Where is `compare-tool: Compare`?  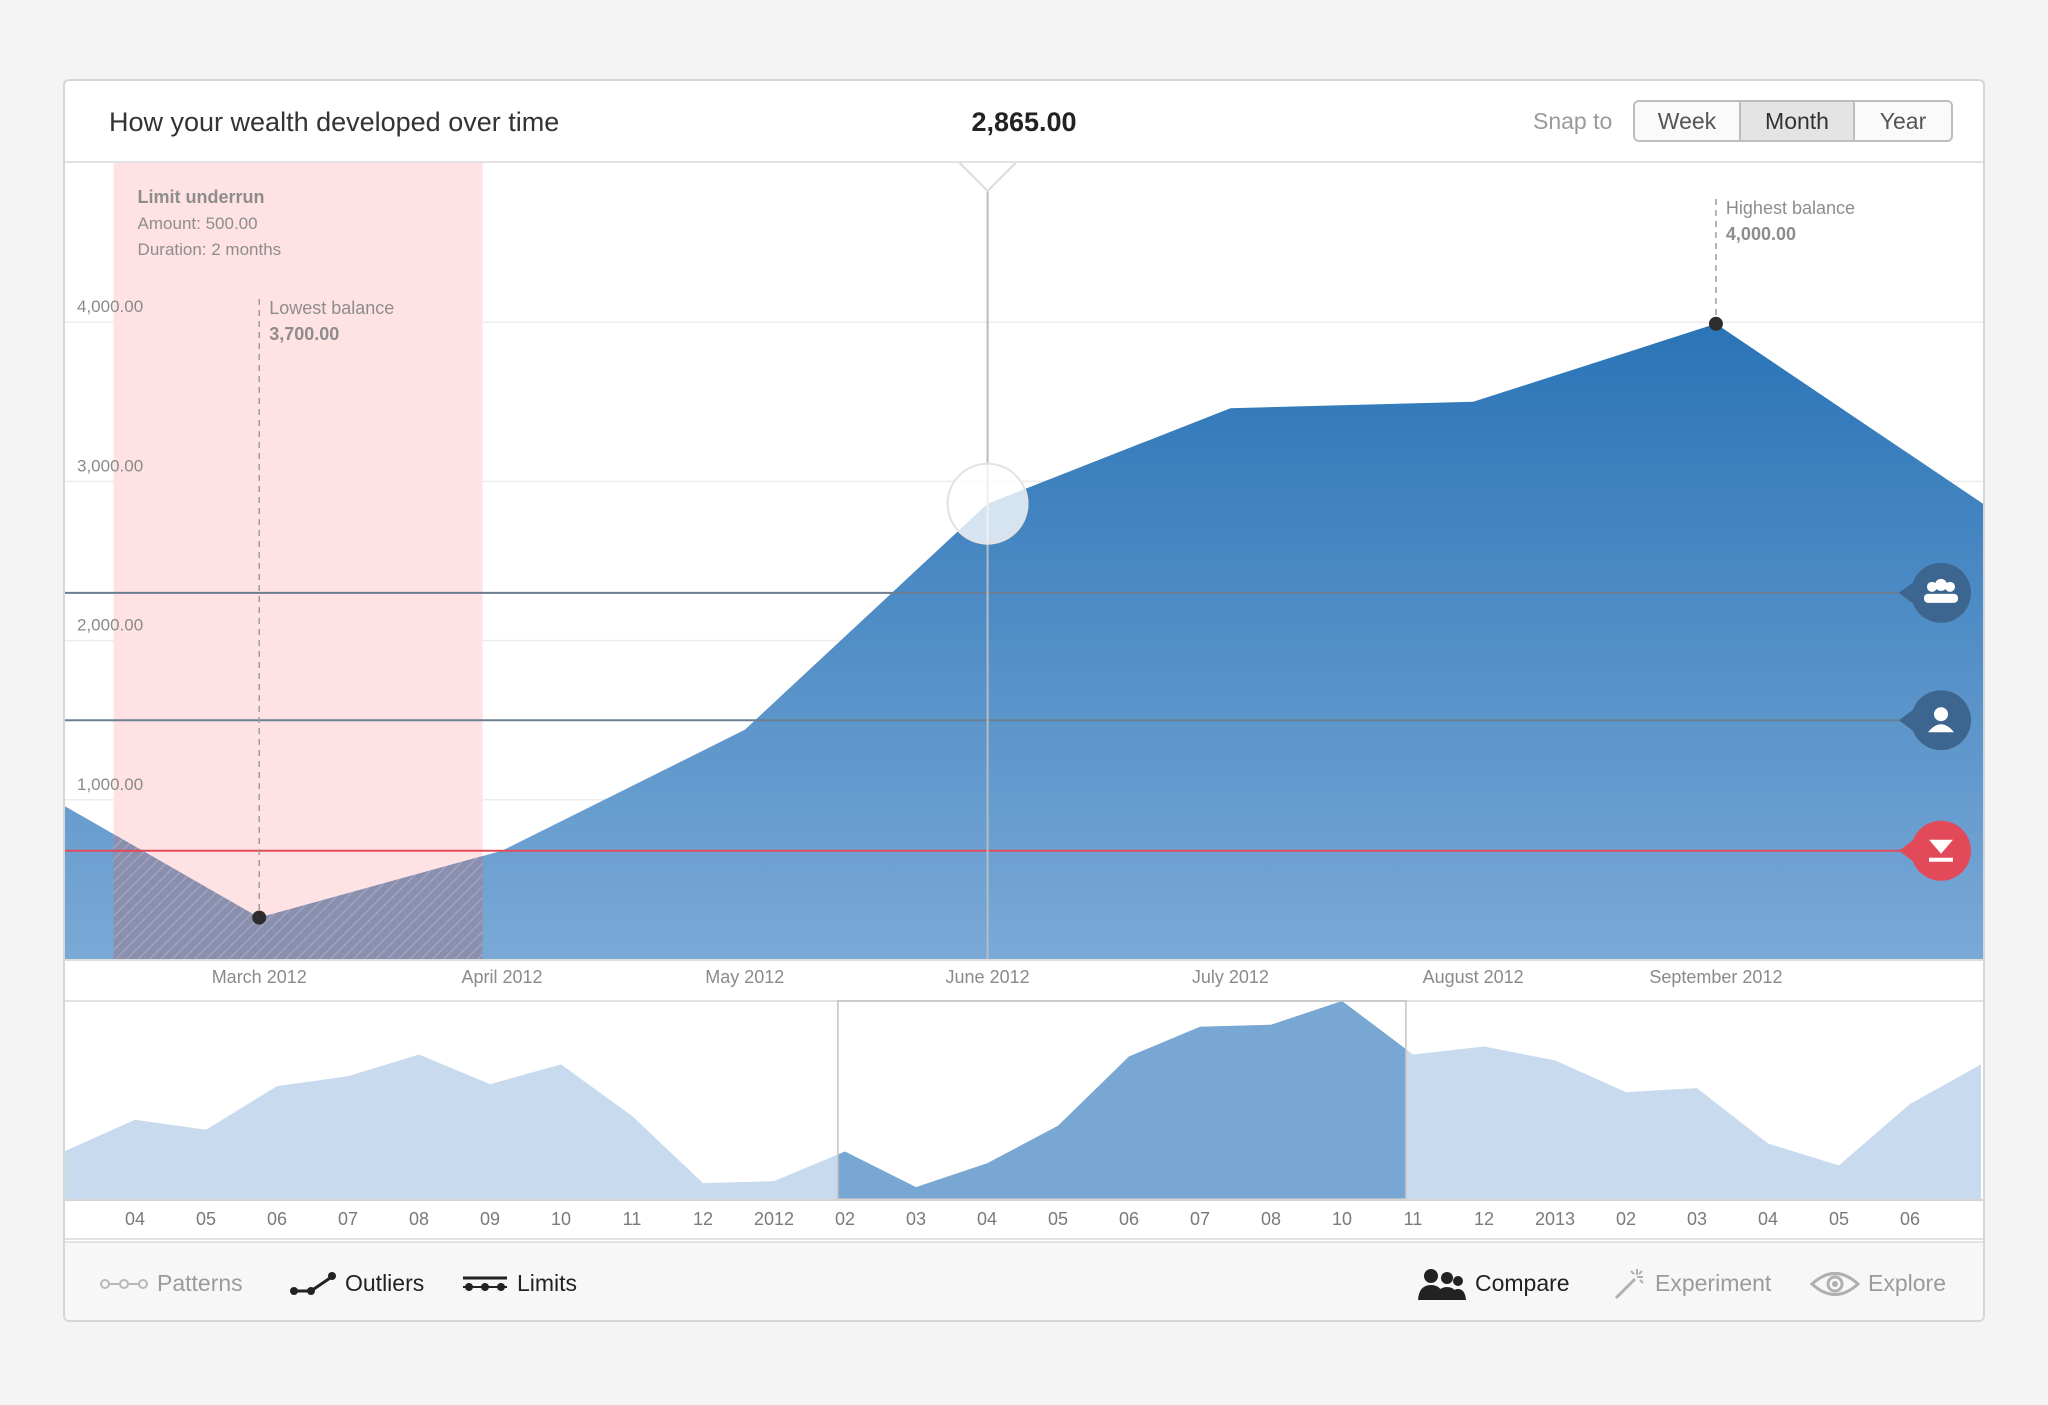
compare-tool: Compare is located at coordinates (1493, 1281).